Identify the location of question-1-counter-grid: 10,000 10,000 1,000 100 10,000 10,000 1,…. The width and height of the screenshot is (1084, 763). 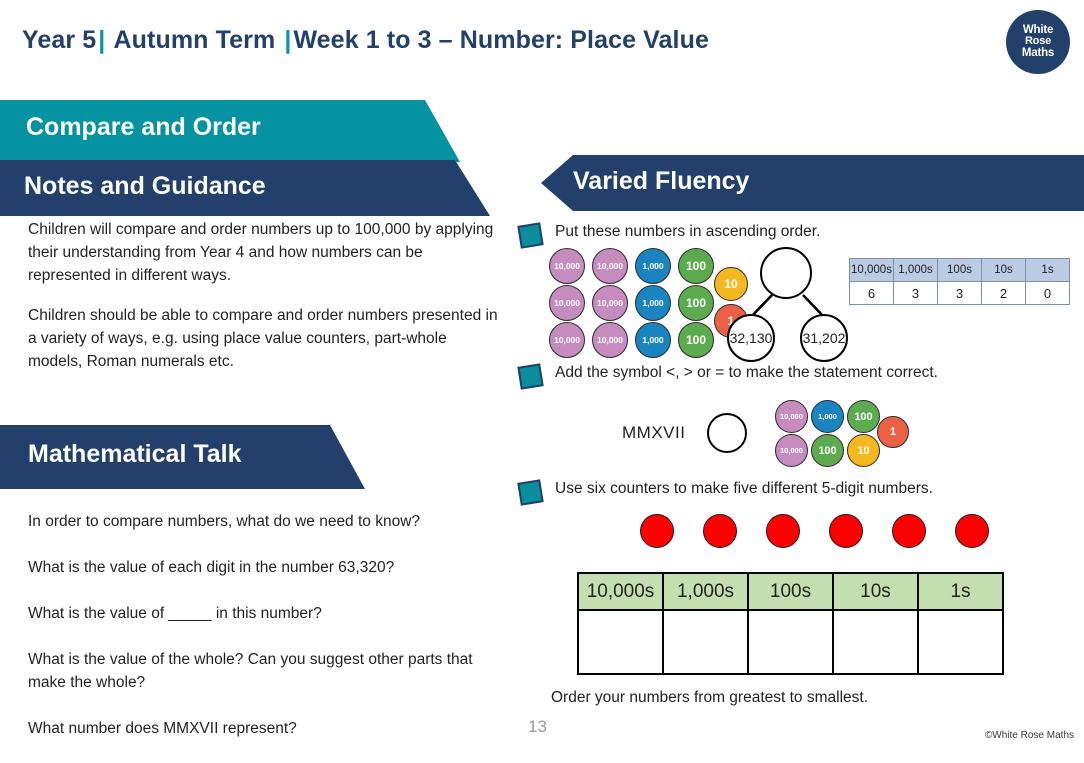
(648, 303).